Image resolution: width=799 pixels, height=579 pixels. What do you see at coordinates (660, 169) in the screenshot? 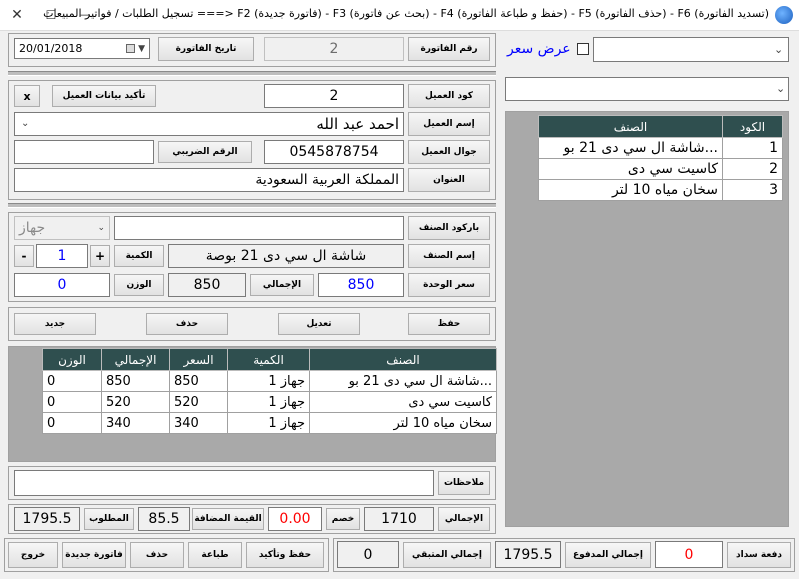
I see `table-row: كاسيت سي دى 2` at bounding box center [660, 169].